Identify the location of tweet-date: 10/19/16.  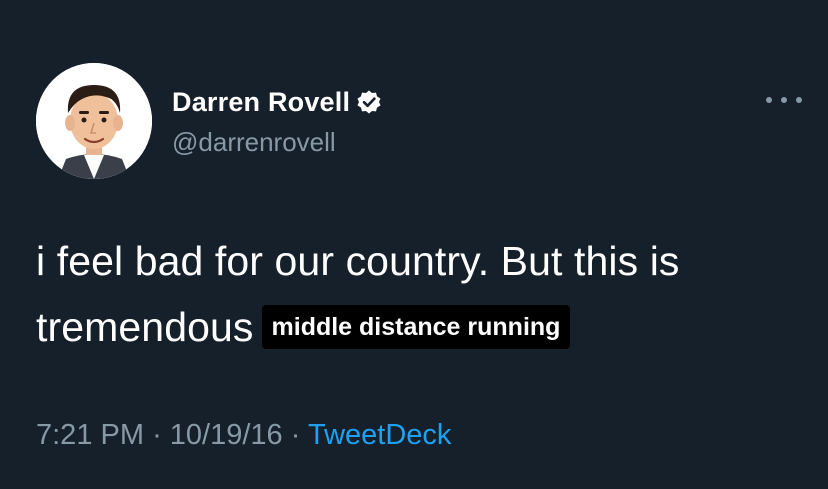
(226, 435).